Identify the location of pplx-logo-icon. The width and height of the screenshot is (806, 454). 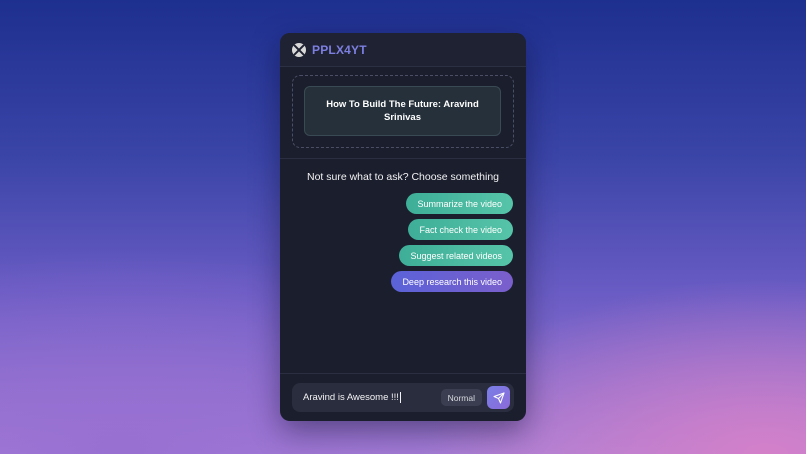
(299, 49).